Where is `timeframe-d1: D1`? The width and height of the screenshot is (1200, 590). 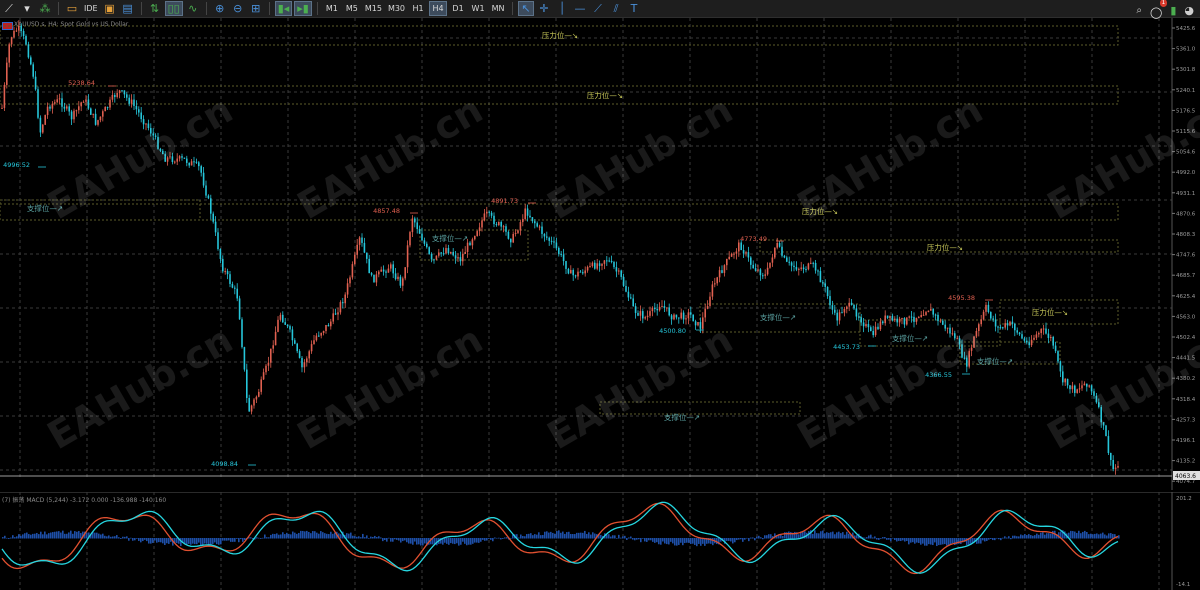 timeframe-d1: D1 is located at coordinates (458, 8).